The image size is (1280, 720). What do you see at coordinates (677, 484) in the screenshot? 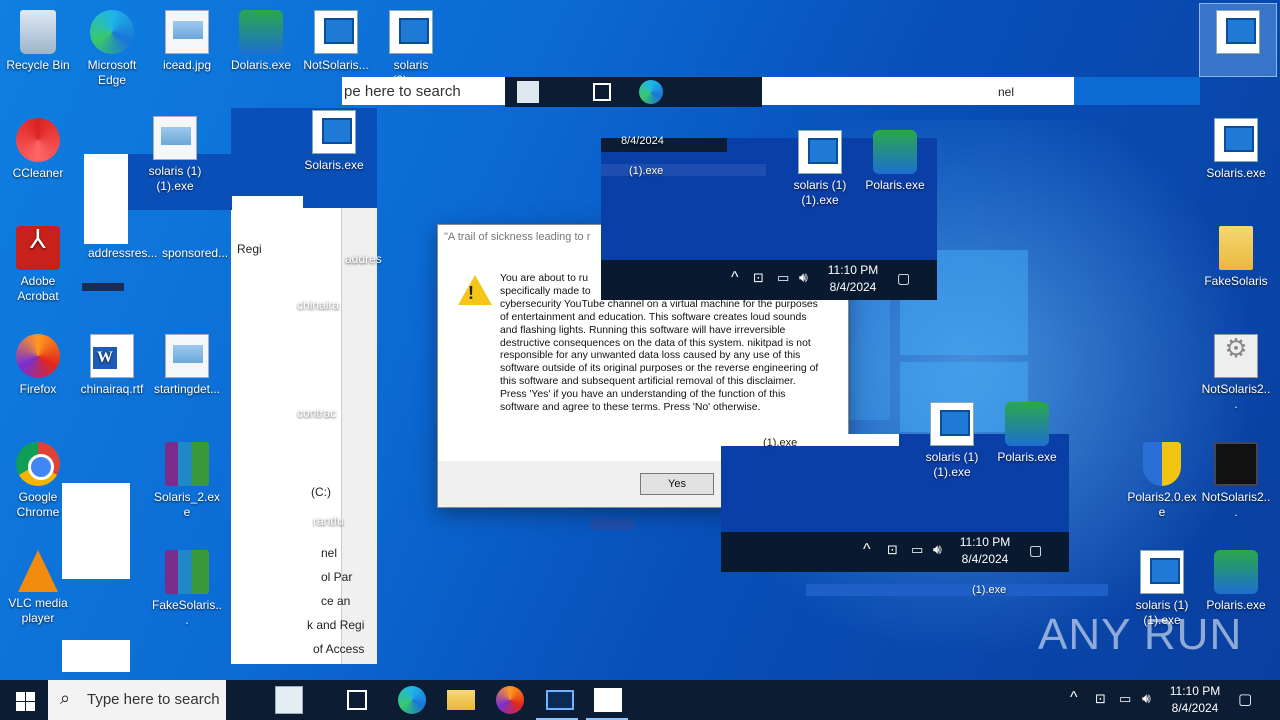
I see `yes-button: Yes` at bounding box center [677, 484].